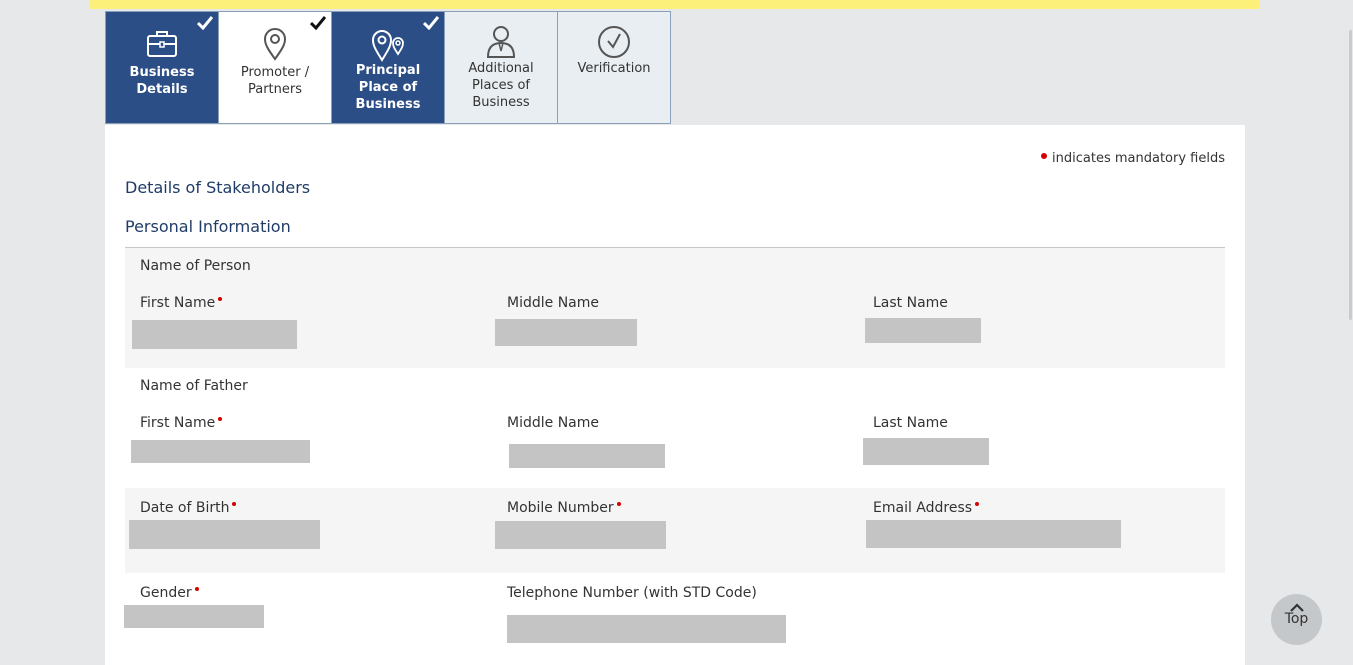 This screenshot has width=1353, height=665. What do you see at coordinates (194, 616) in the screenshot?
I see `gender-select` at bounding box center [194, 616].